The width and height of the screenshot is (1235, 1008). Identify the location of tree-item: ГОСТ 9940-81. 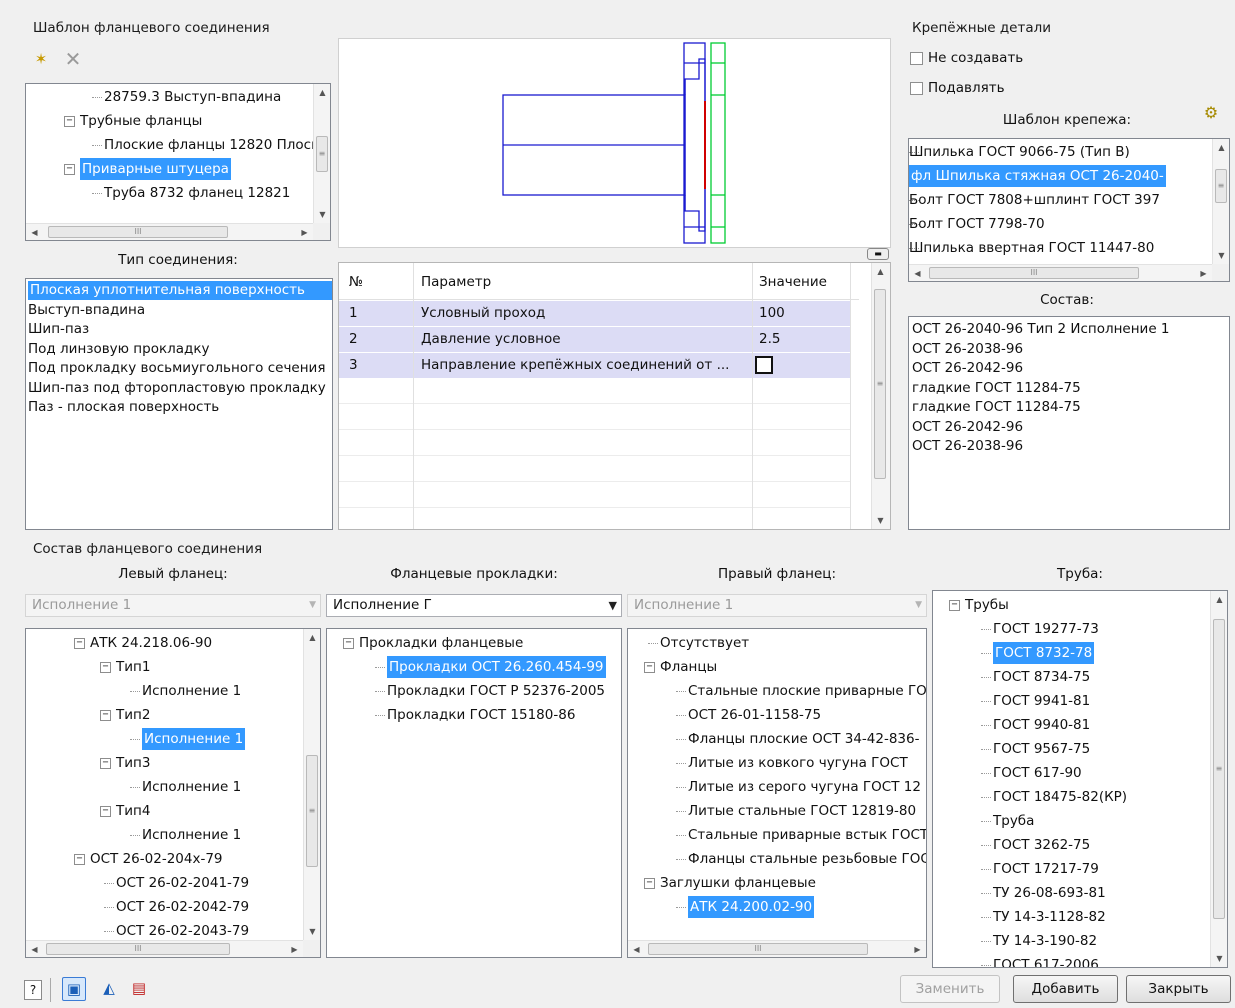
(1041, 725).